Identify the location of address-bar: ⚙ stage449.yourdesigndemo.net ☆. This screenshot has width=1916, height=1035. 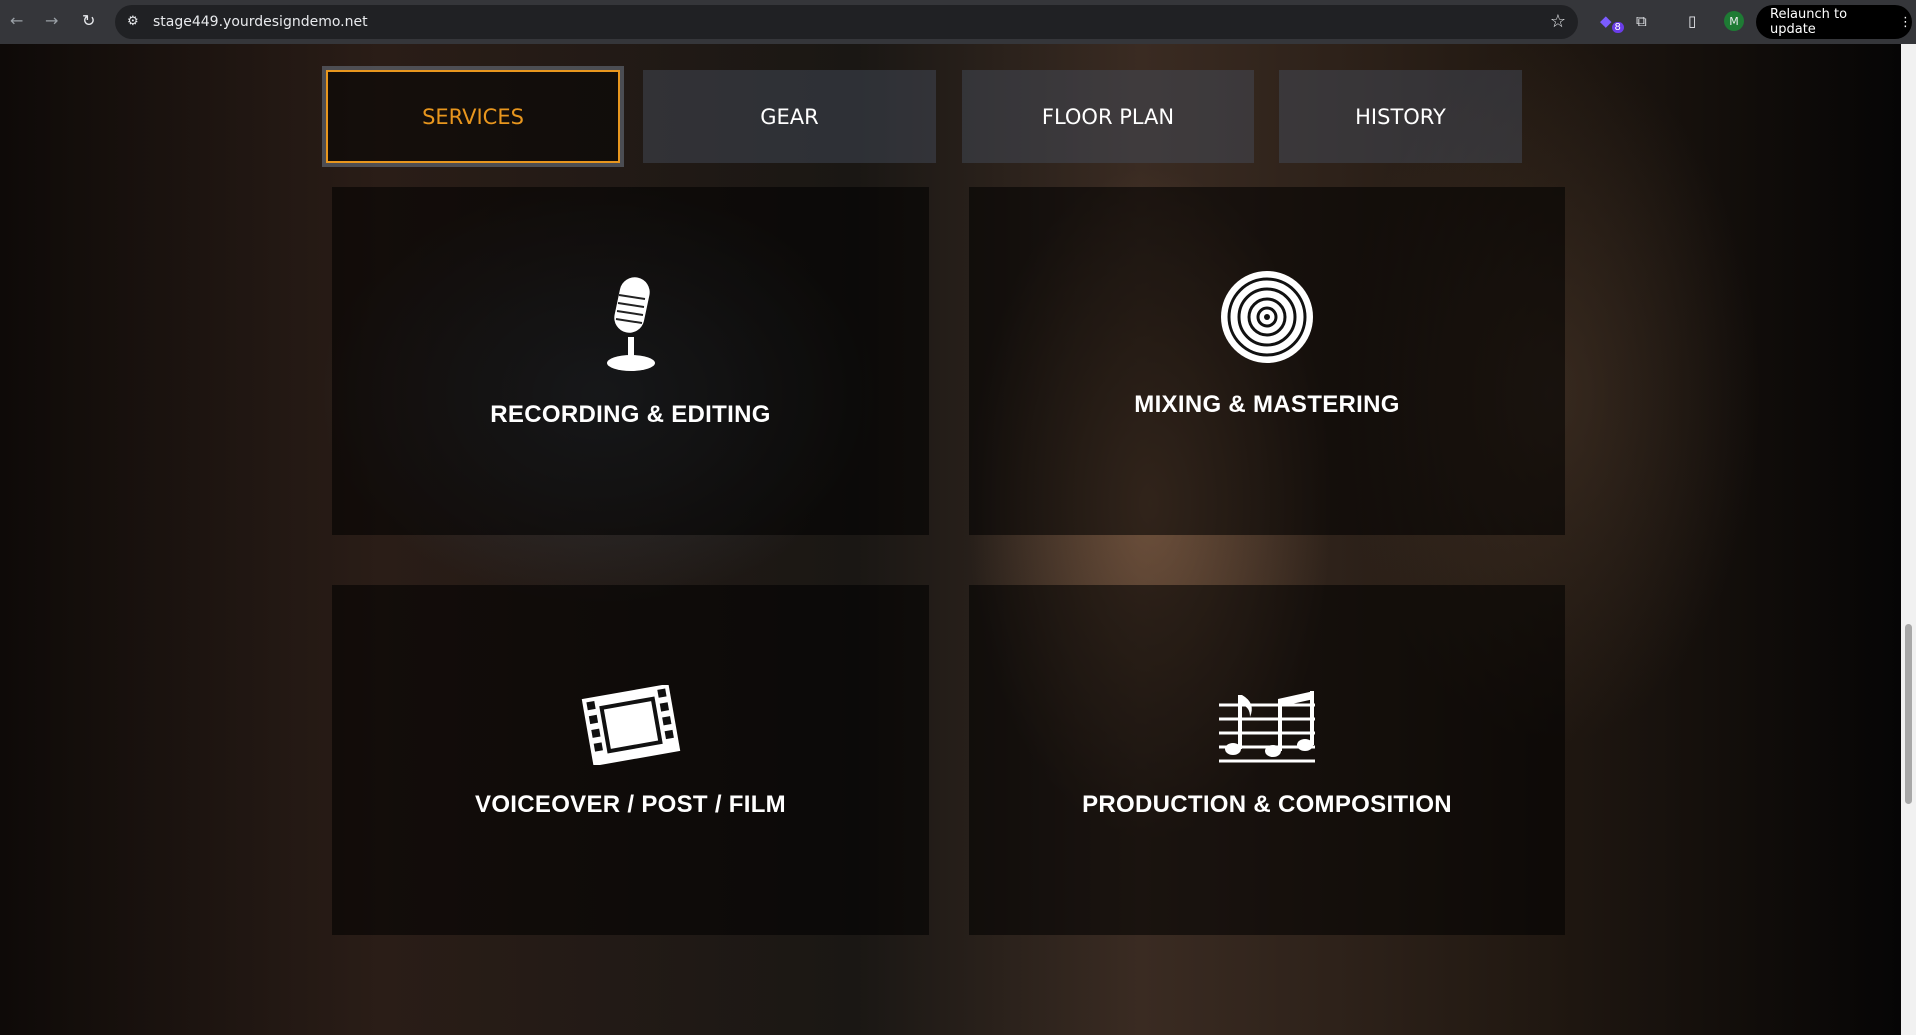
(846, 22).